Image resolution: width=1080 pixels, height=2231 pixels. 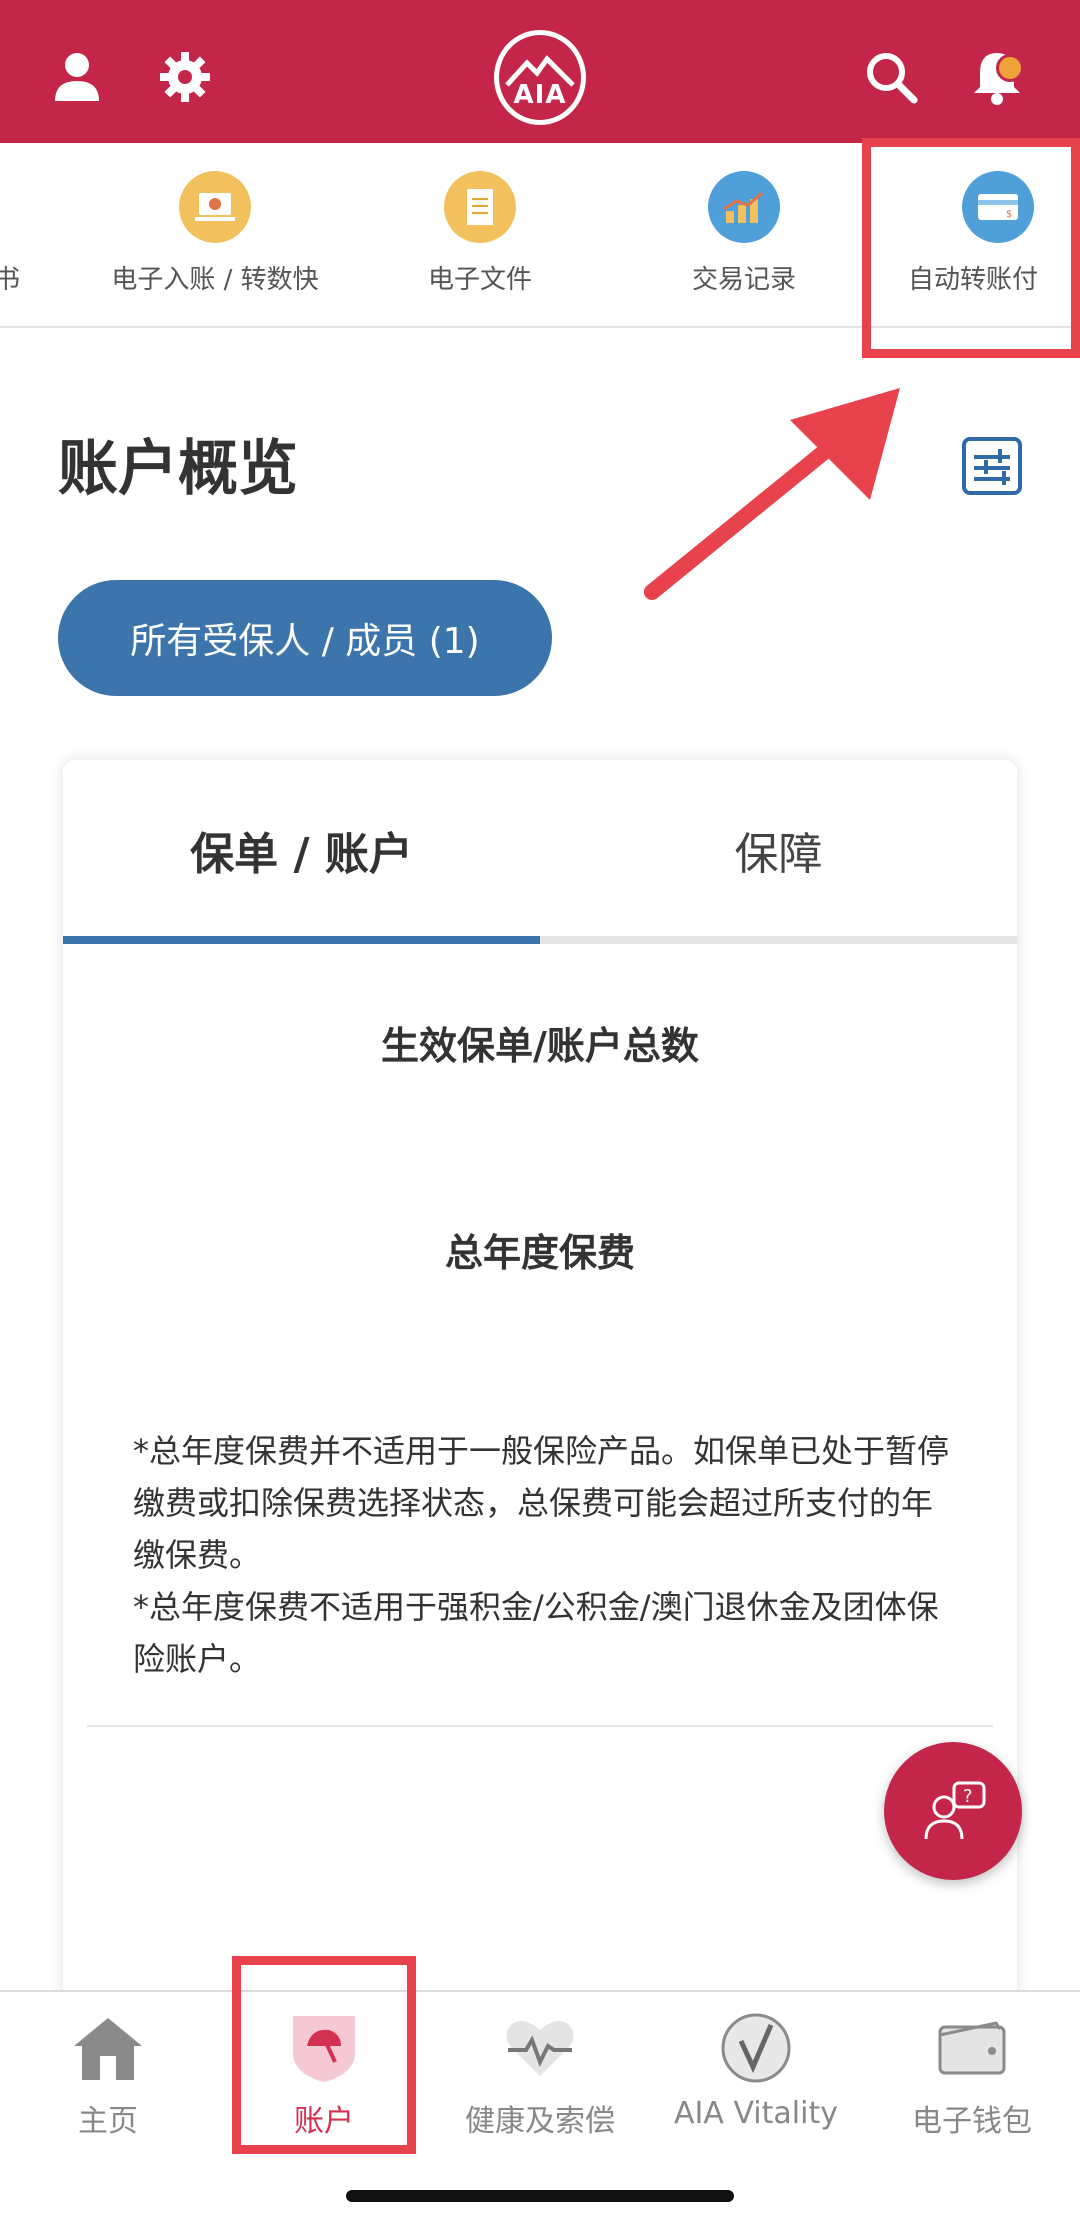 I want to click on home-indicator, so click(x=540, y=2196).